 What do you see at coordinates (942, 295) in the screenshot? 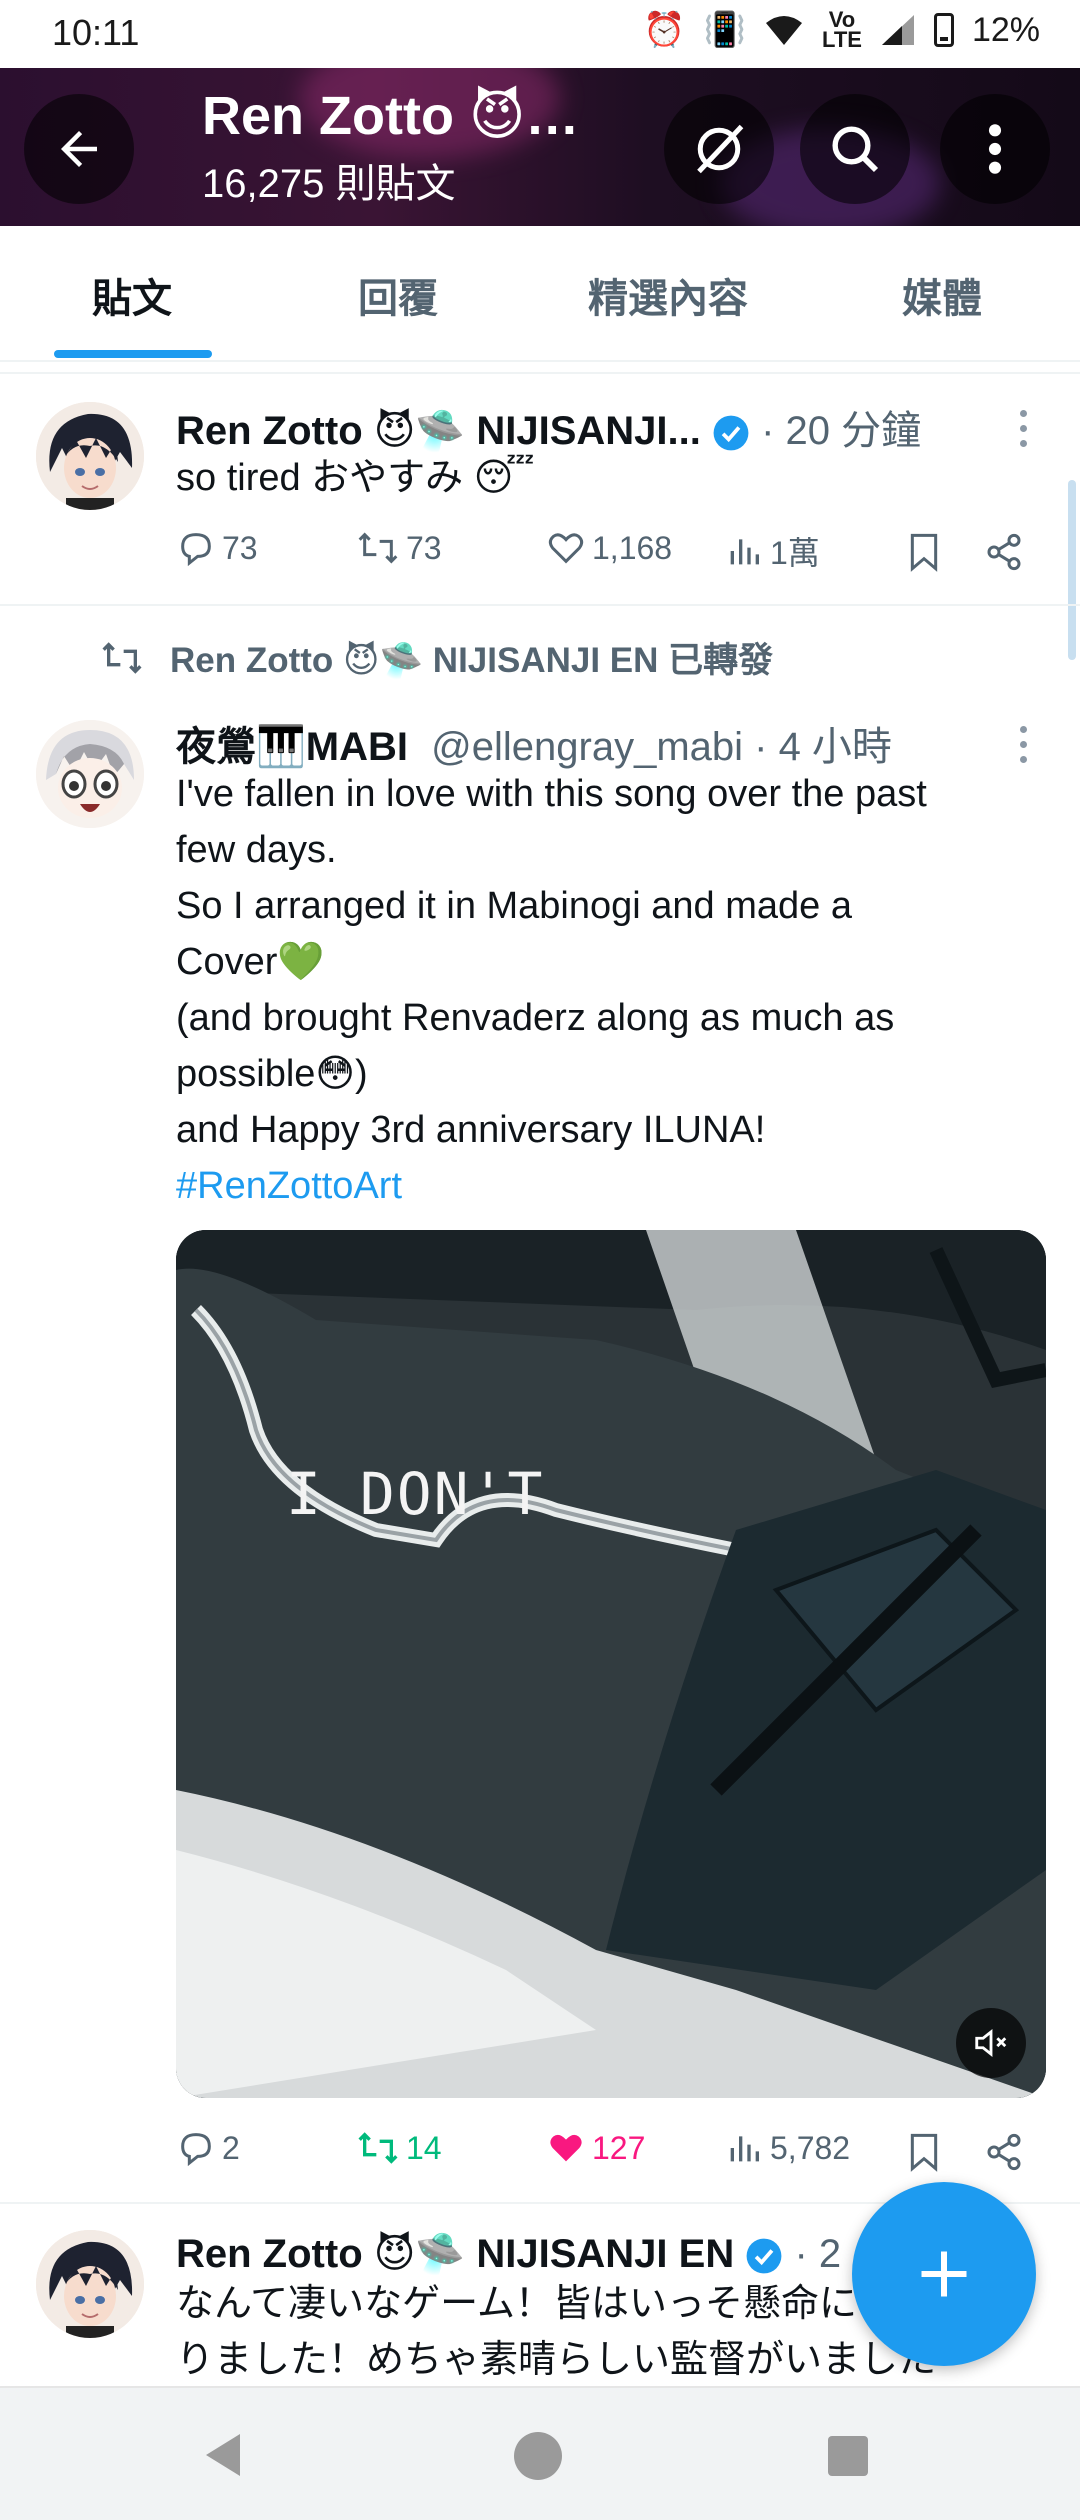
I see `tab-media: 媒體` at bounding box center [942, 295].